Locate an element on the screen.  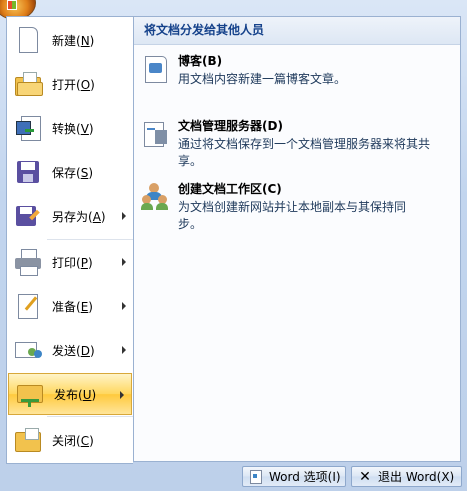
option-workspace: 创建文档工作区(C) 为文档创建新网站并让本地副本与其保持同步。 is located at coordinates (296, 207).